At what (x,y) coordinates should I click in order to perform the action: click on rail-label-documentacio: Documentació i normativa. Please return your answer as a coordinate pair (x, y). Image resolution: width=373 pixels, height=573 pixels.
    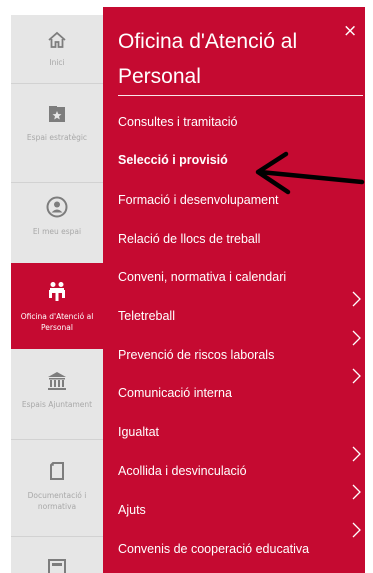
    Looking at the image, I should click on (57, 501).